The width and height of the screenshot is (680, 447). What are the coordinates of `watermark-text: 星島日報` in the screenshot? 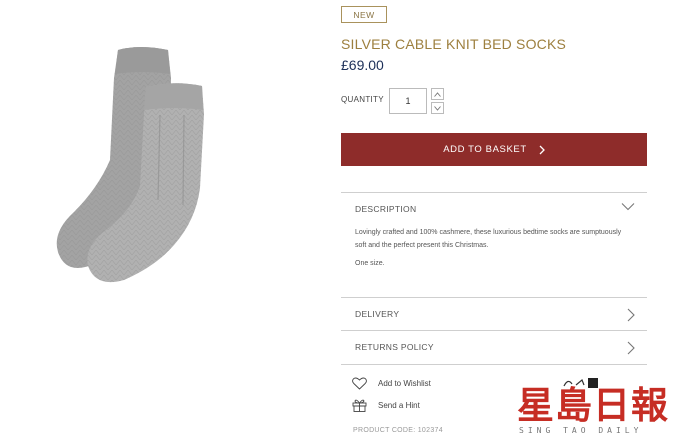 It's located at (593, 405).